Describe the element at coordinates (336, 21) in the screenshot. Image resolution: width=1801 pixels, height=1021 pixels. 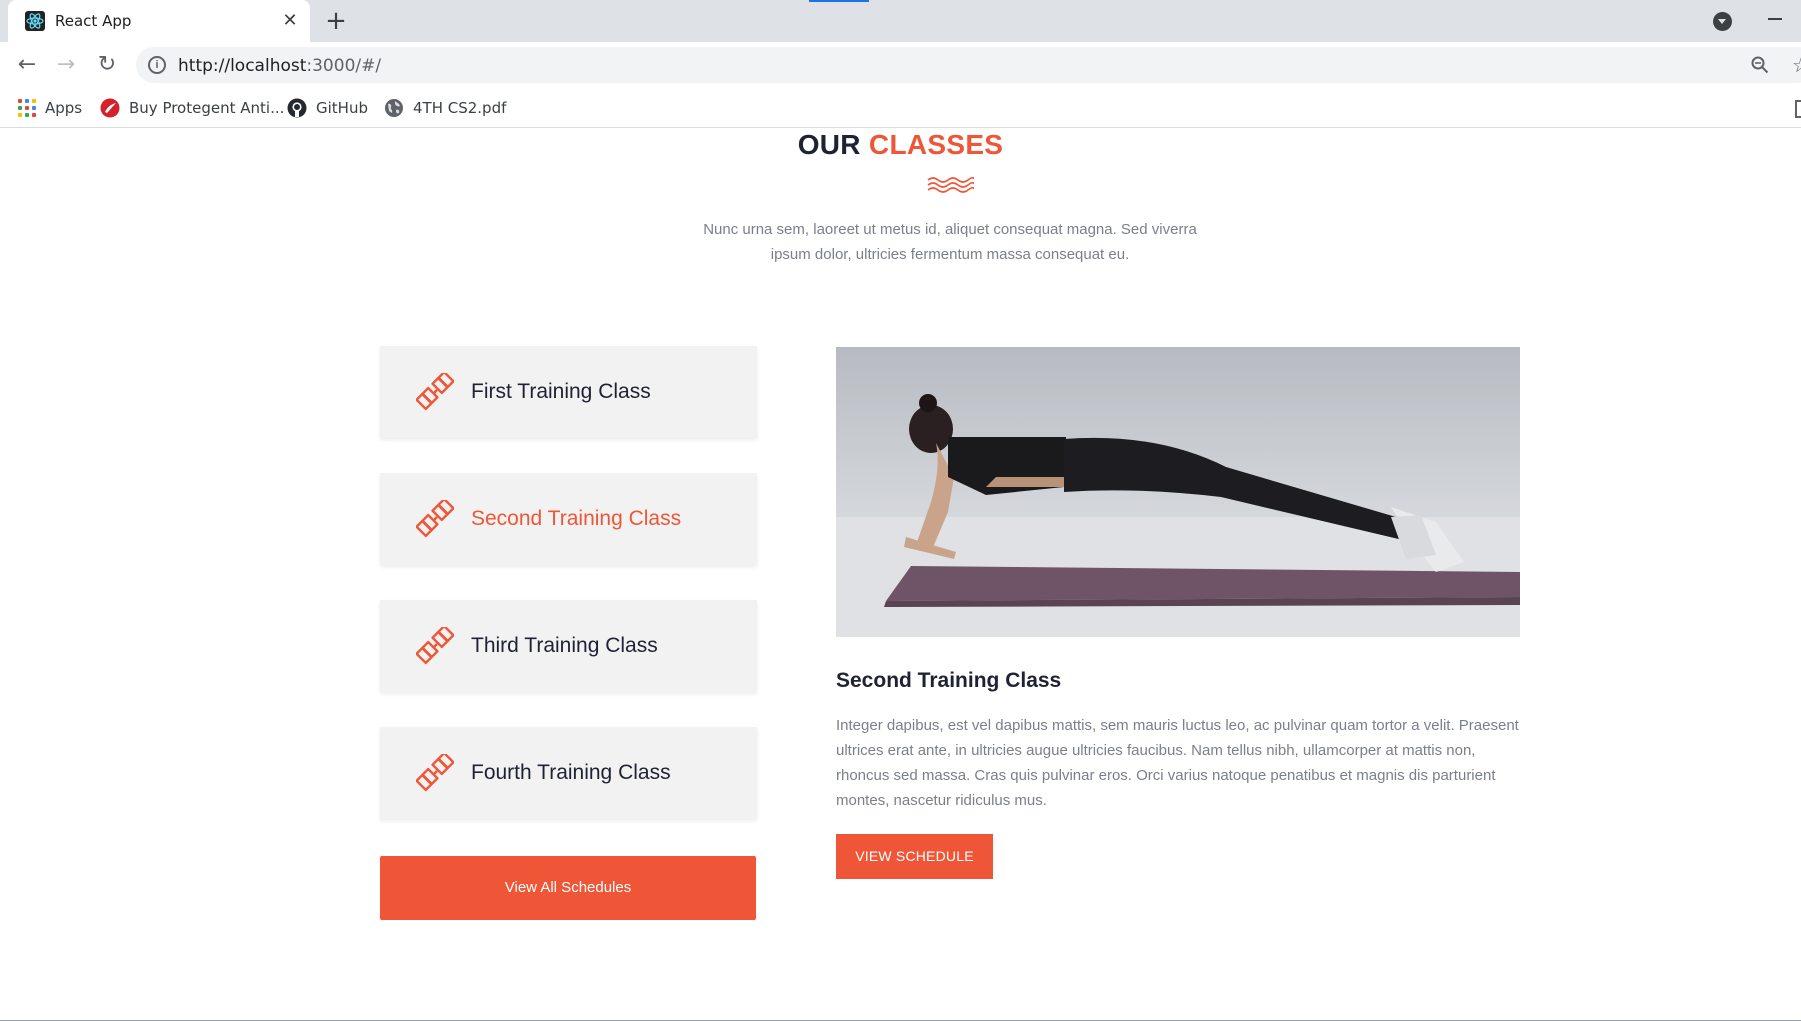
I see `new-tab-button: +` at that location.